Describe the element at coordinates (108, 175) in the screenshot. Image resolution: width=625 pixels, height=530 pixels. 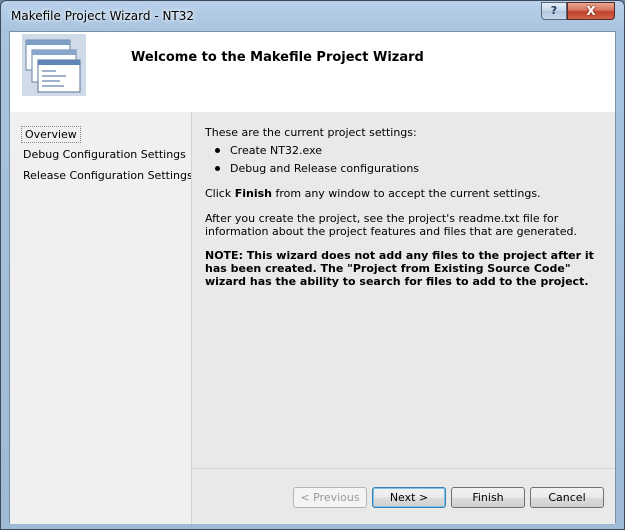
I see `nav-item-release-configuration: Release Configuration Settings` at that location.